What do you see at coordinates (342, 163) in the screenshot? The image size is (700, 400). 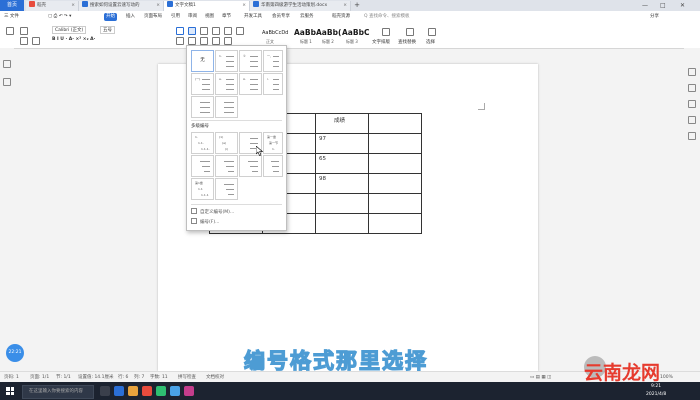 I see `table-cell: 65` at bounding box center [342, 163].